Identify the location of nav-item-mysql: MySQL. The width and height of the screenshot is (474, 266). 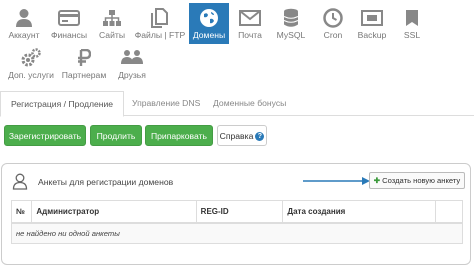
(291, 23).